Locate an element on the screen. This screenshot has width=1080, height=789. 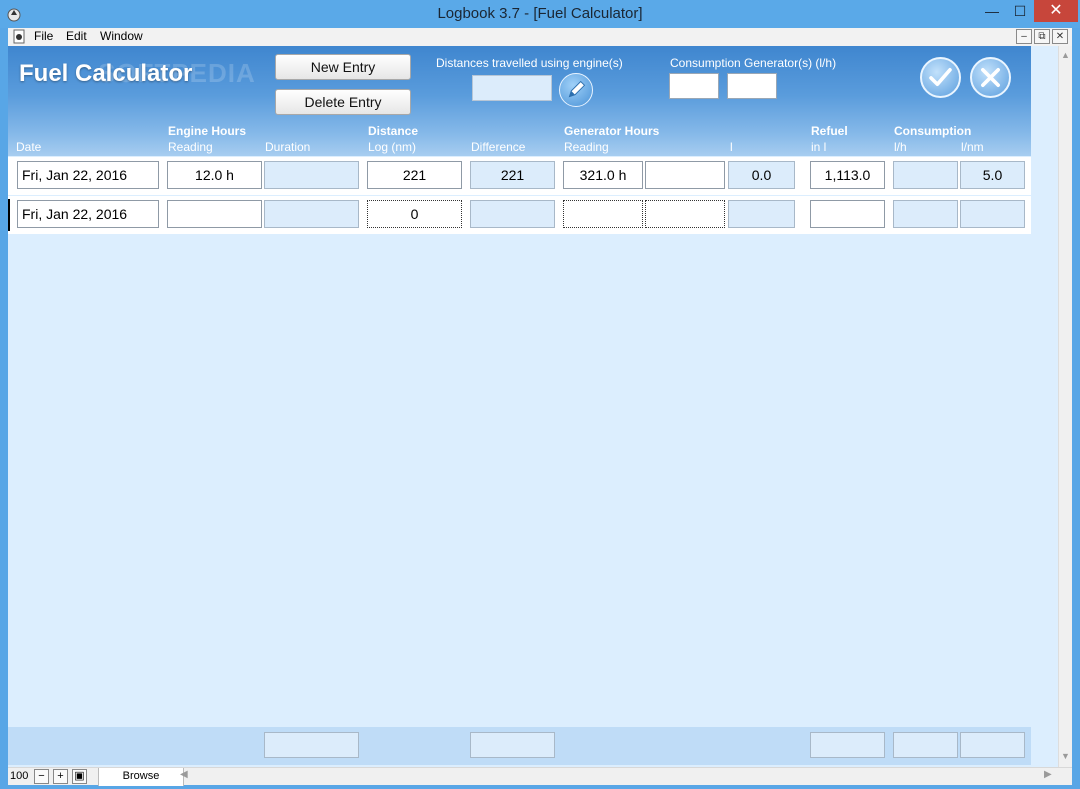
status-toggle-icon: ▣ is located at coordinates (79, 776).